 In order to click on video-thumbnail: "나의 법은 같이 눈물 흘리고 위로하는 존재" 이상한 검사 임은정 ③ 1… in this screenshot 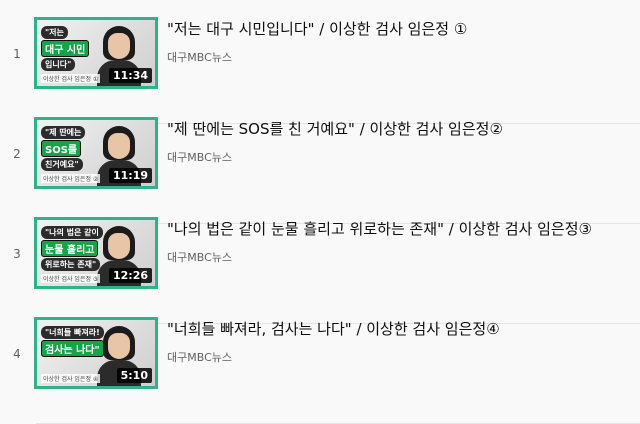, I will do `click(96, 253)`.